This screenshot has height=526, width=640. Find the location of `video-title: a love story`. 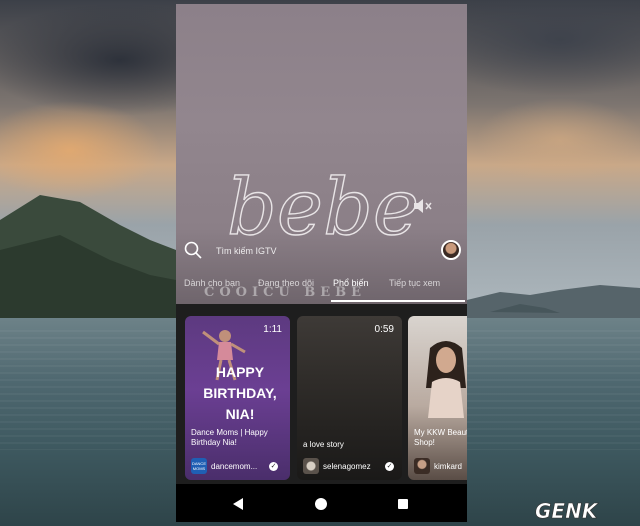

video-title: a love story is located at coordinates (323, 444).